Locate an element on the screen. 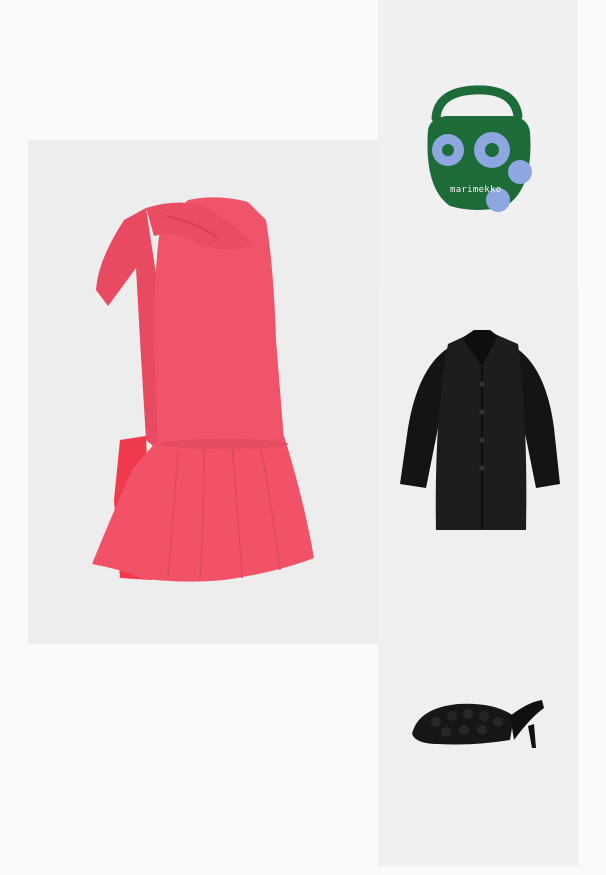 The image size is (606, 875). product-tile-bag: marimekko is located at coordinates (478, 144).